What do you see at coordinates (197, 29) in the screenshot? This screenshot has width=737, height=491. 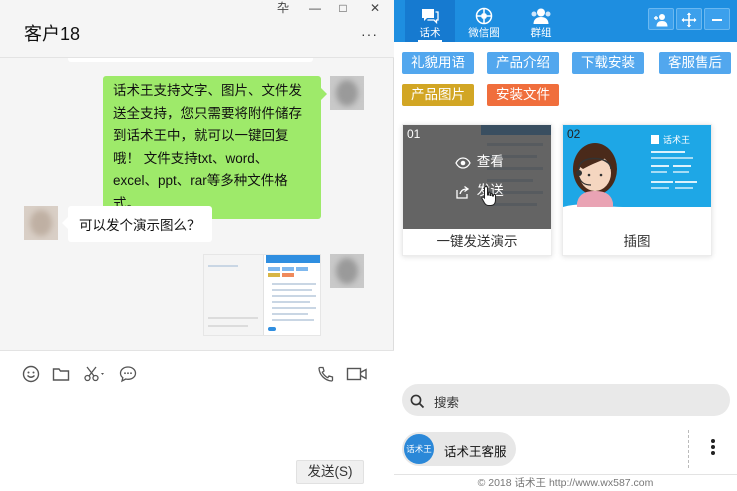 I see `chat-header: 客户18 卆 — □ ✕ ···` at bounding box center [197, 29].